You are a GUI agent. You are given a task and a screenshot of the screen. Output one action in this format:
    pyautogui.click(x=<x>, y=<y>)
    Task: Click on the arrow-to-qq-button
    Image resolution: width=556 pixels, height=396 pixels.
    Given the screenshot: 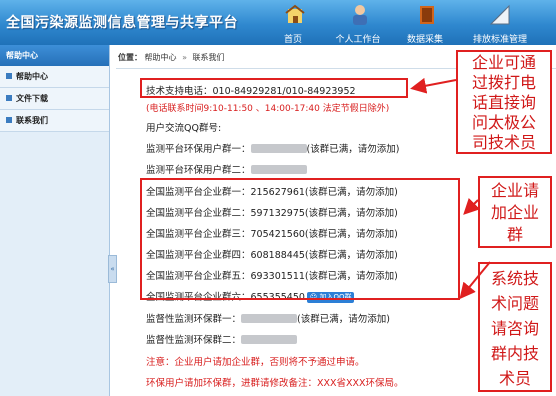 What is the action you would take?
    pyautogui.click(x=475, y=280)
    